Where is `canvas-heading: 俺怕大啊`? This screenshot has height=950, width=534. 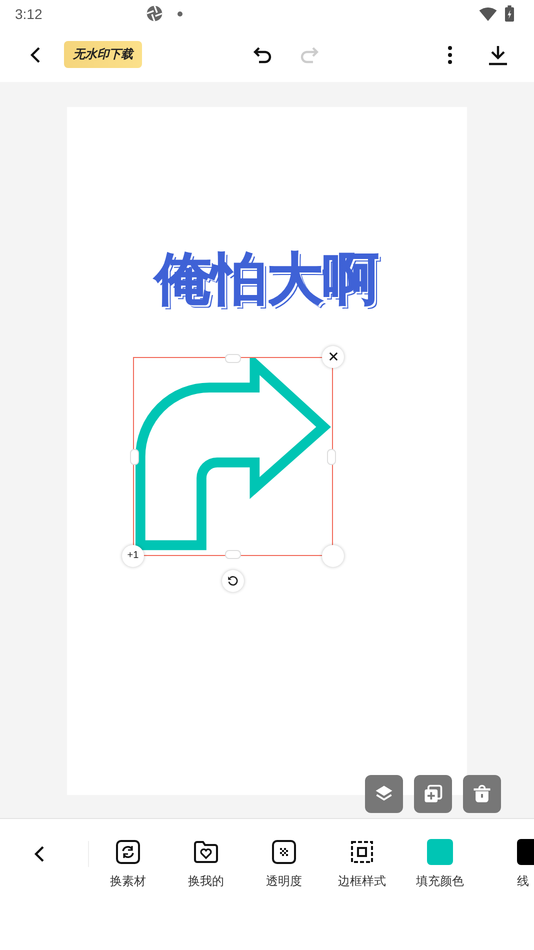
canvas-heading: 俺怕大啊 is located at coordinates (267, 280).